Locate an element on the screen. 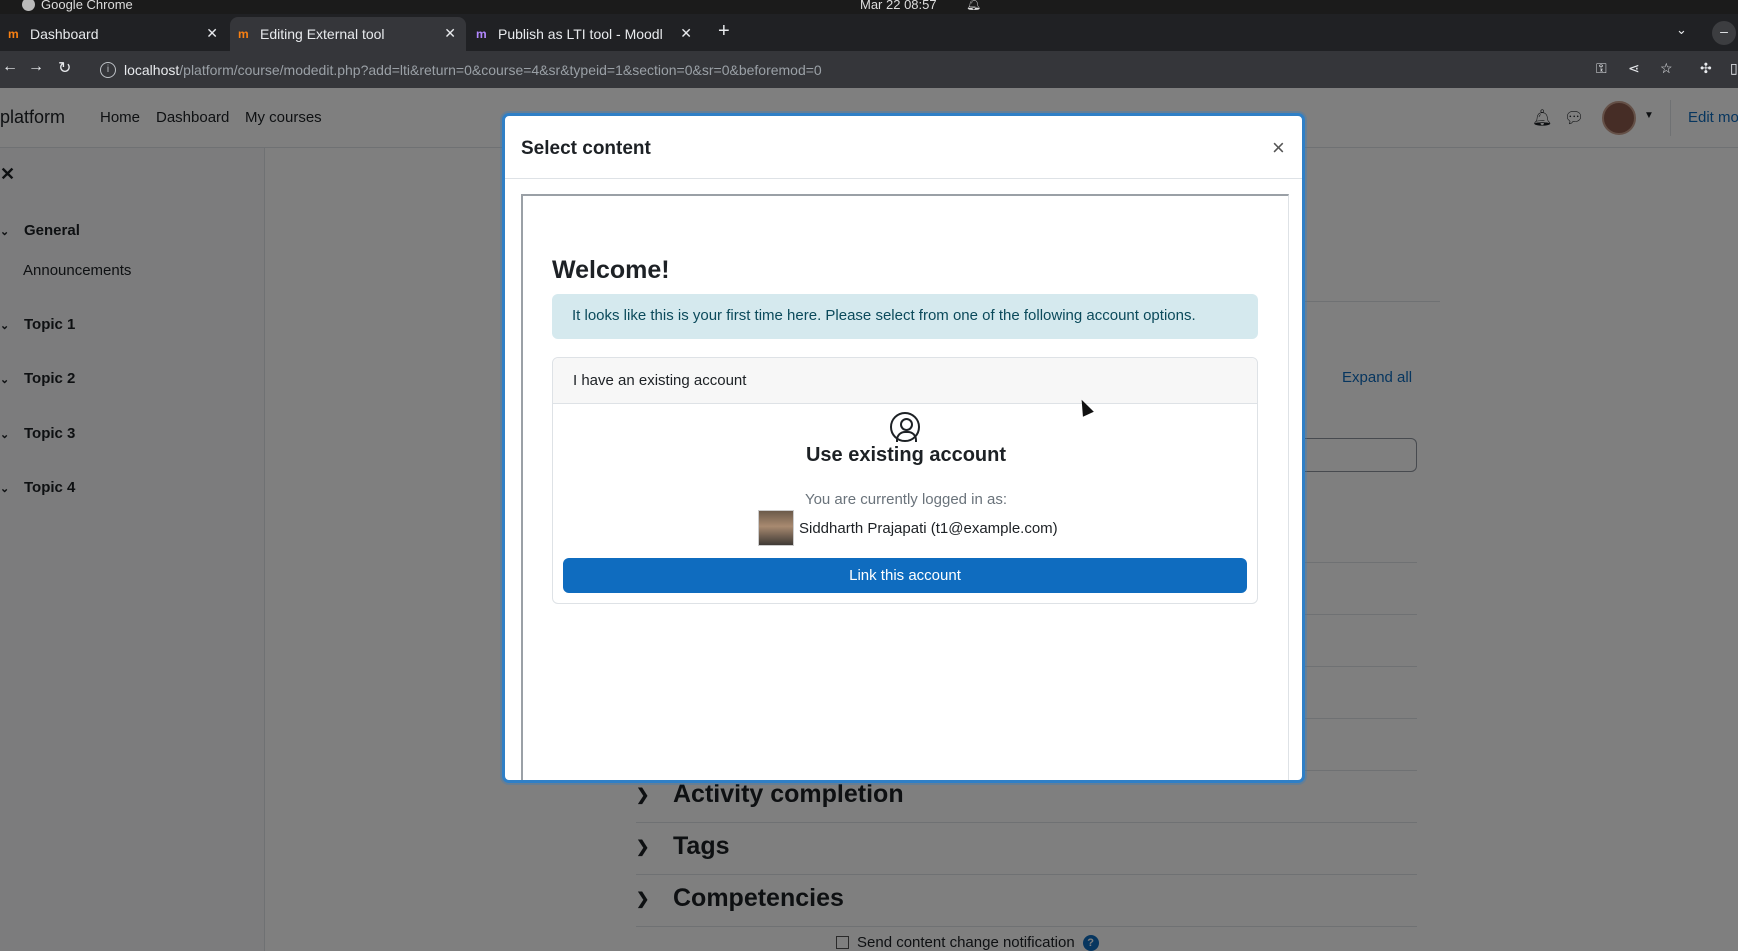 Image resolution: width=1738 pixels, height=951 pixels. window-minimize-icon: – is located at coordinates (1724, 33).